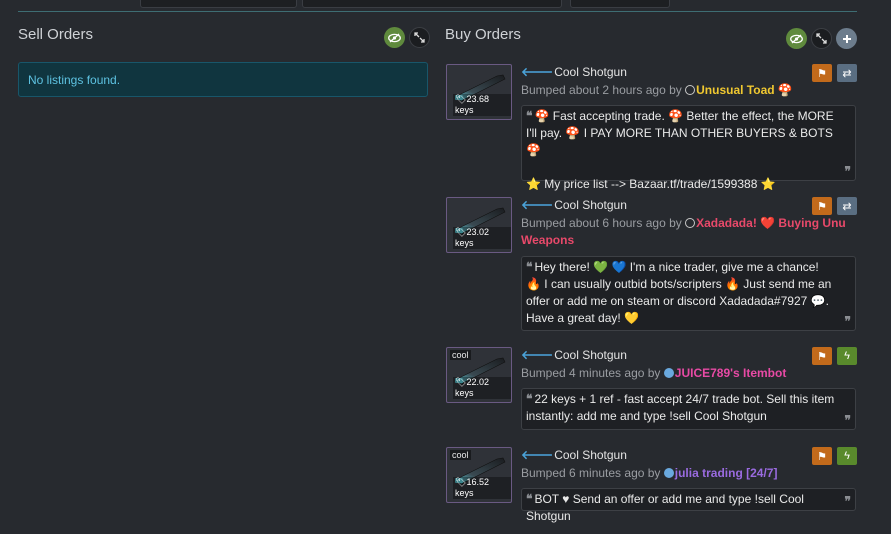 The height and width of the screenshot is (534, 891). Describe the element at coordinates (482, 105) in the screenshot. I see `item-price: 🏷23.68 keys` at that location.